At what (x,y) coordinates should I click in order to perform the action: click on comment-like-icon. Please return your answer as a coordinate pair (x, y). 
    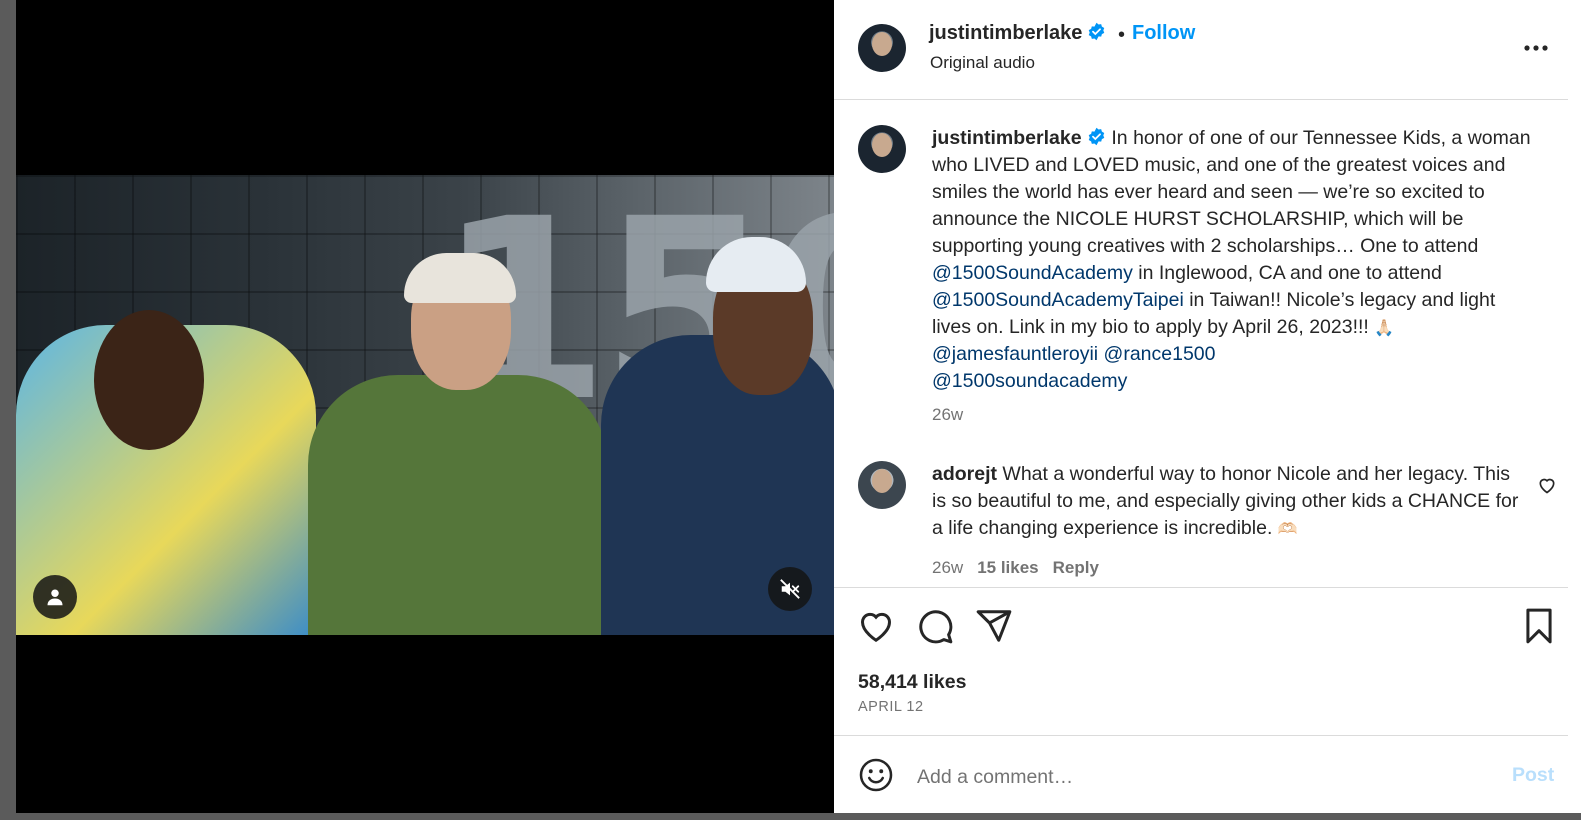
    Looking at the image, I should click on (1547, 485).